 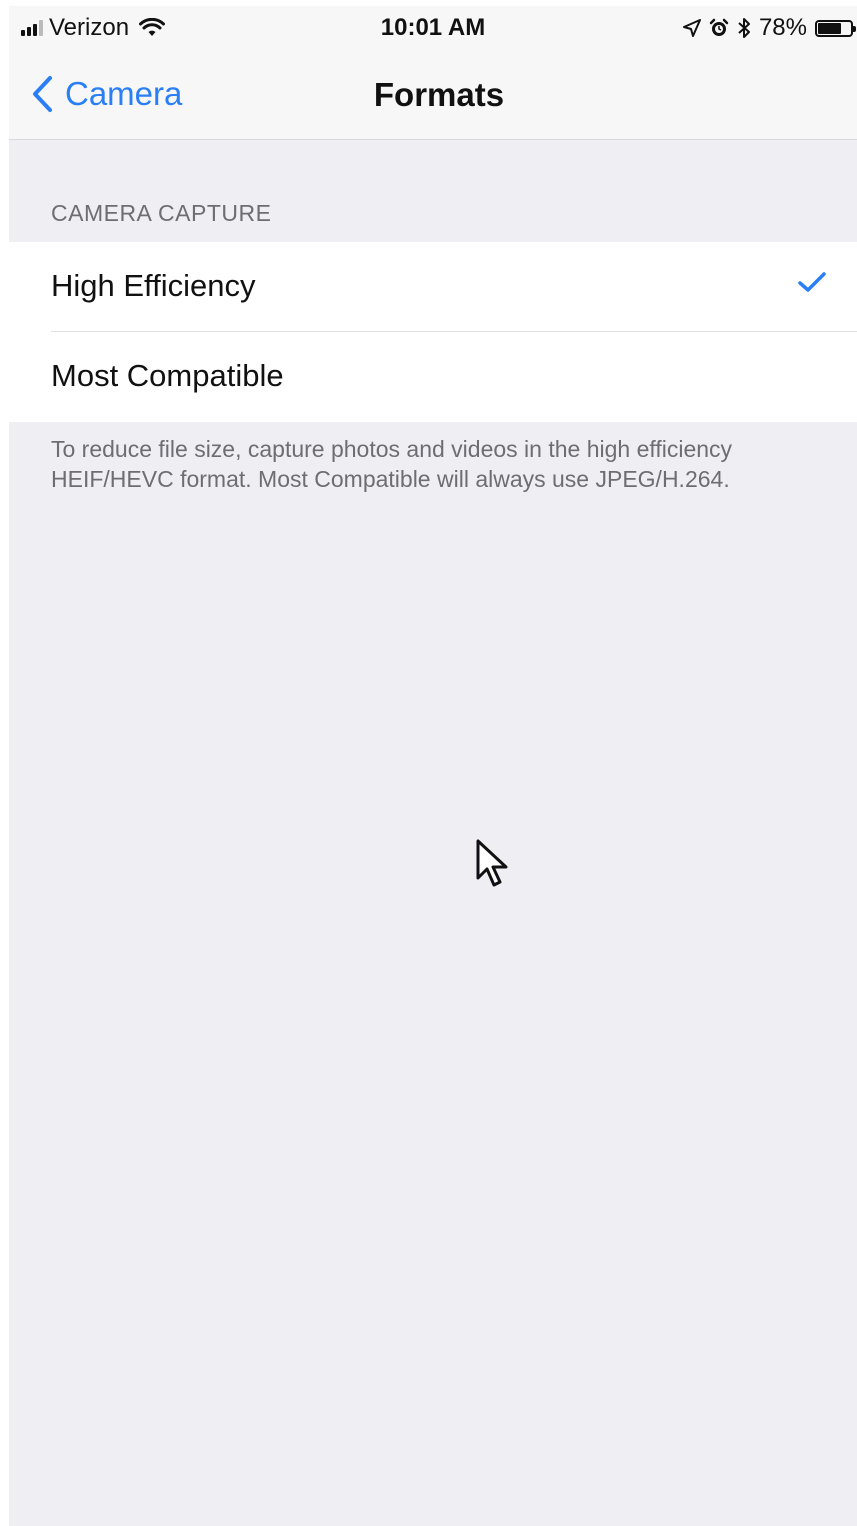 What do you see at coordinates (161, 213) in the screenshot?
I see `section-header: CAMERA CAPTURE` at bounding box center [161, 213].